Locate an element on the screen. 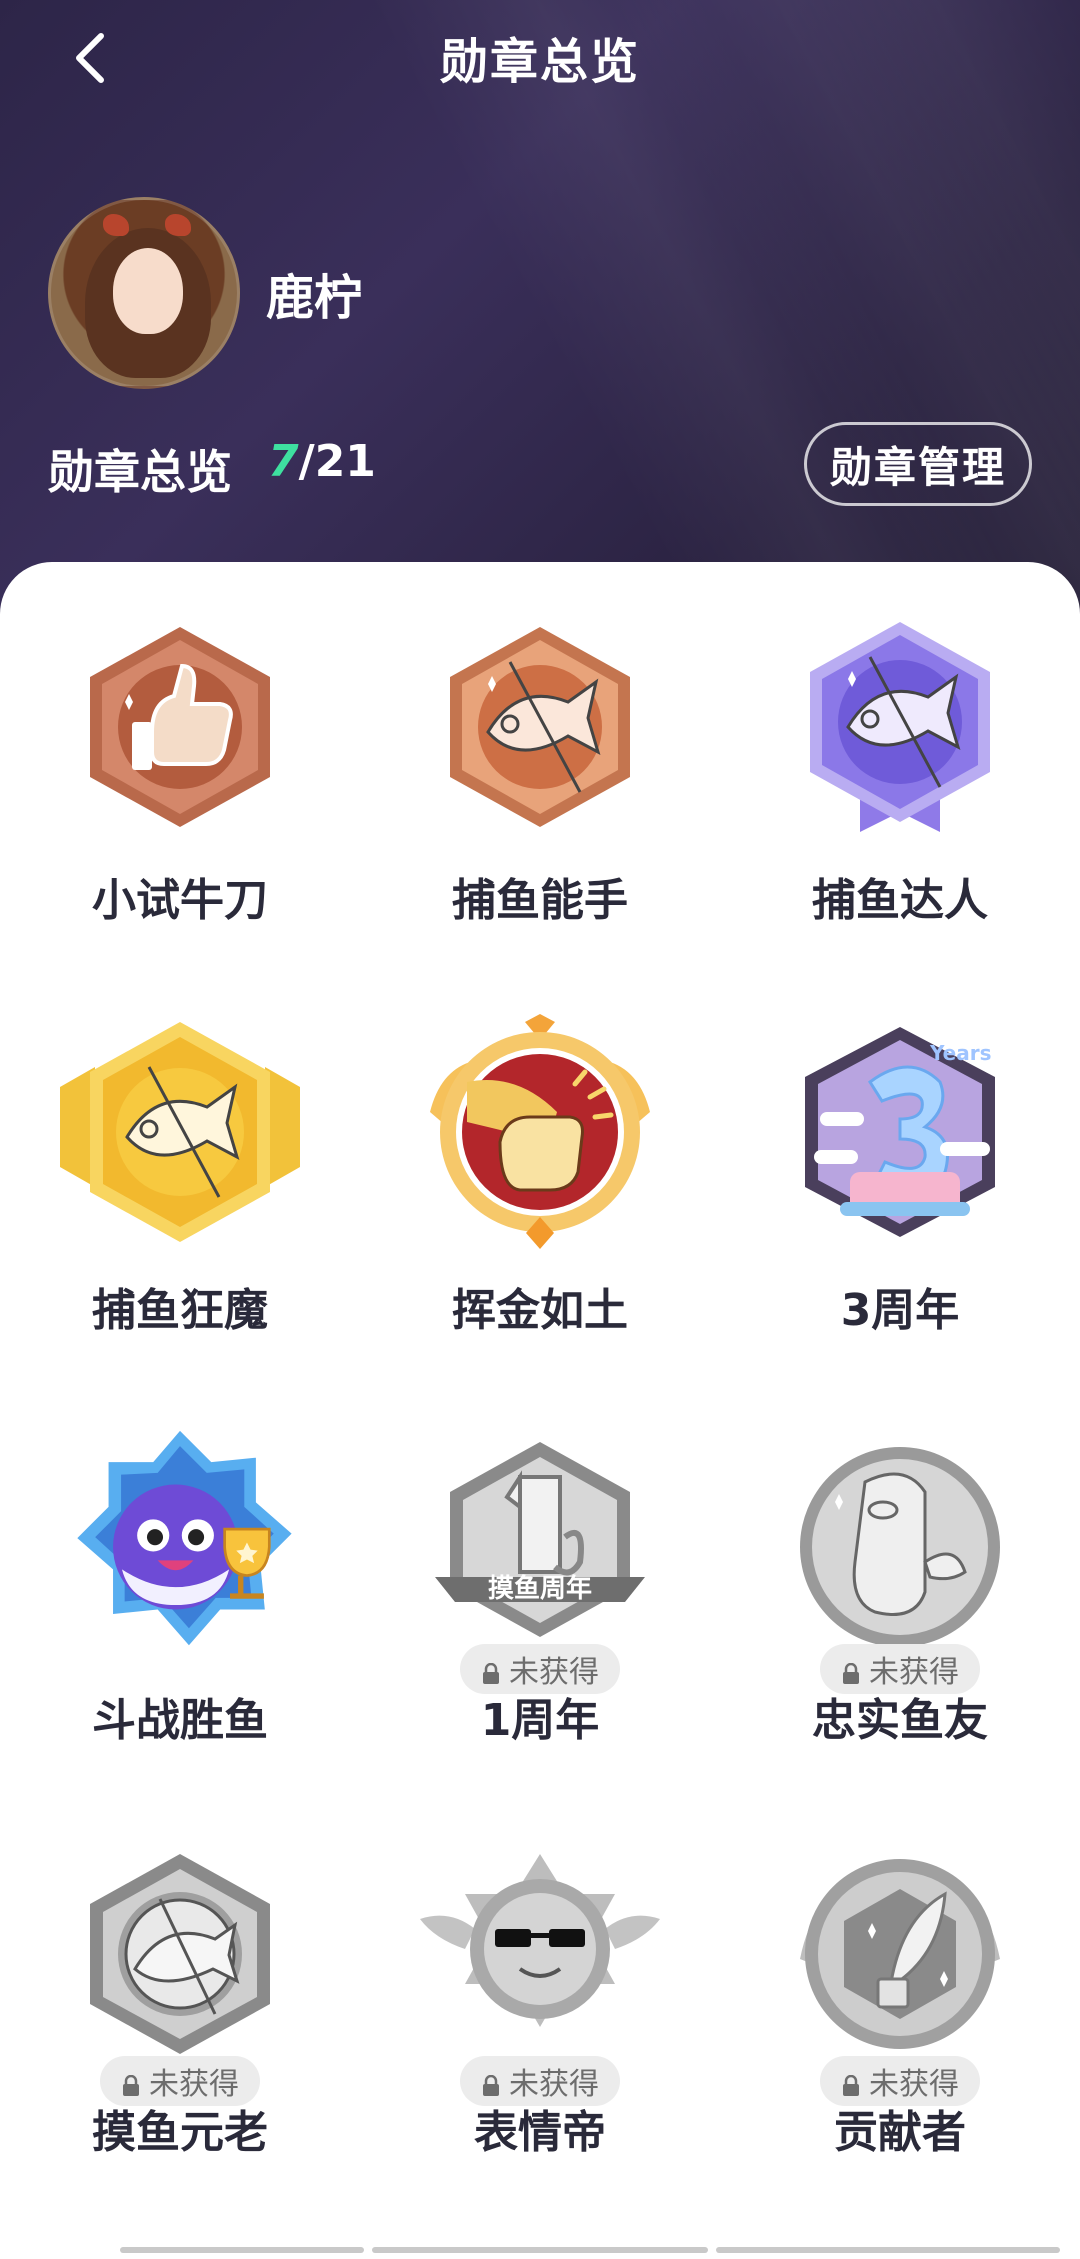 The height and width of the screenshot is (2259, 1080). thumbs-up-bronze-hexagon-icon is located at coordinates (180, 727).